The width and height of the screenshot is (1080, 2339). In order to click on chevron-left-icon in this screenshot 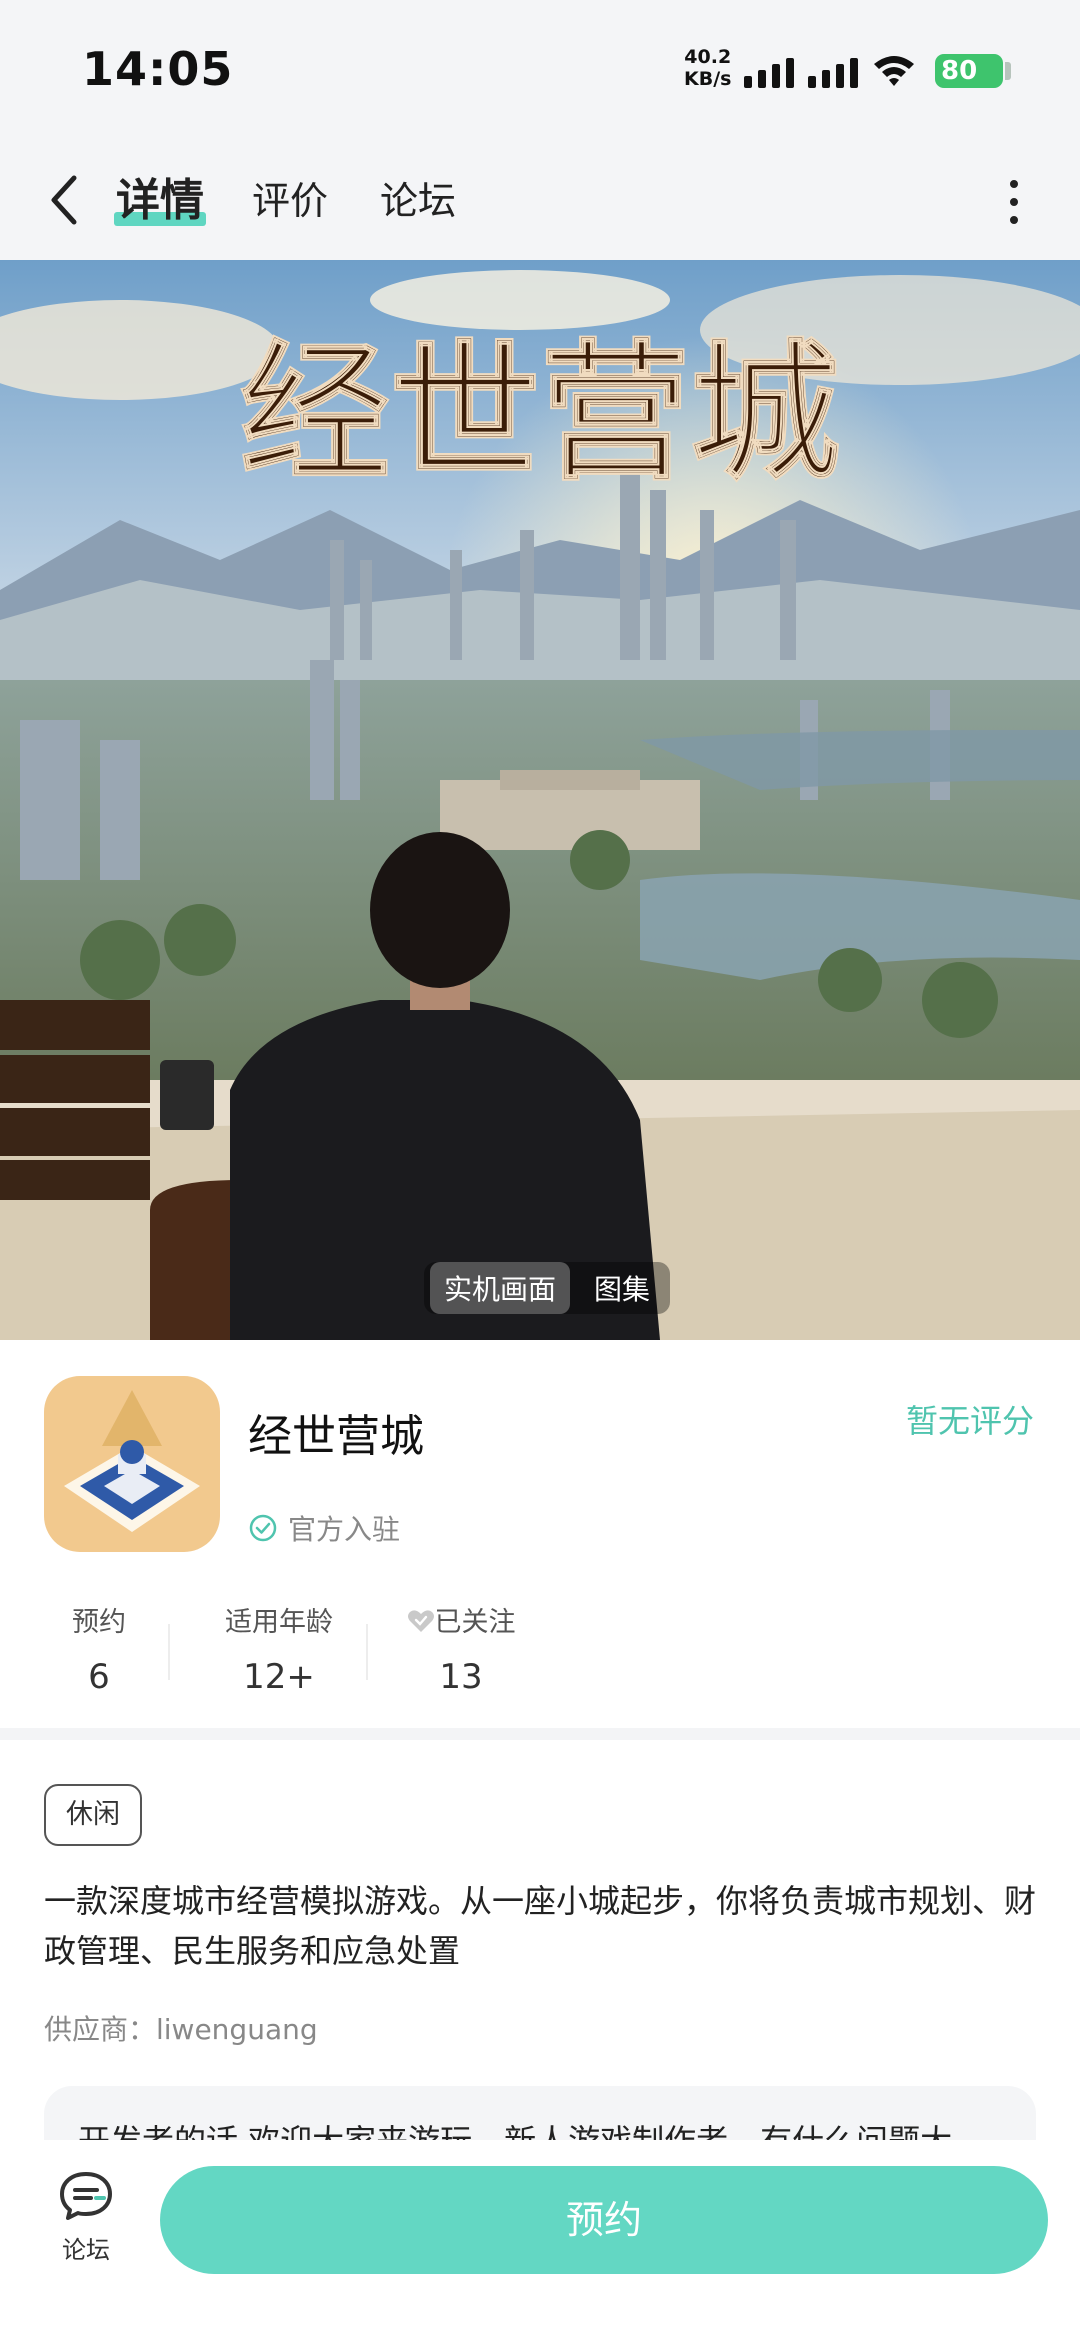, I will do `click(68, 200)`.